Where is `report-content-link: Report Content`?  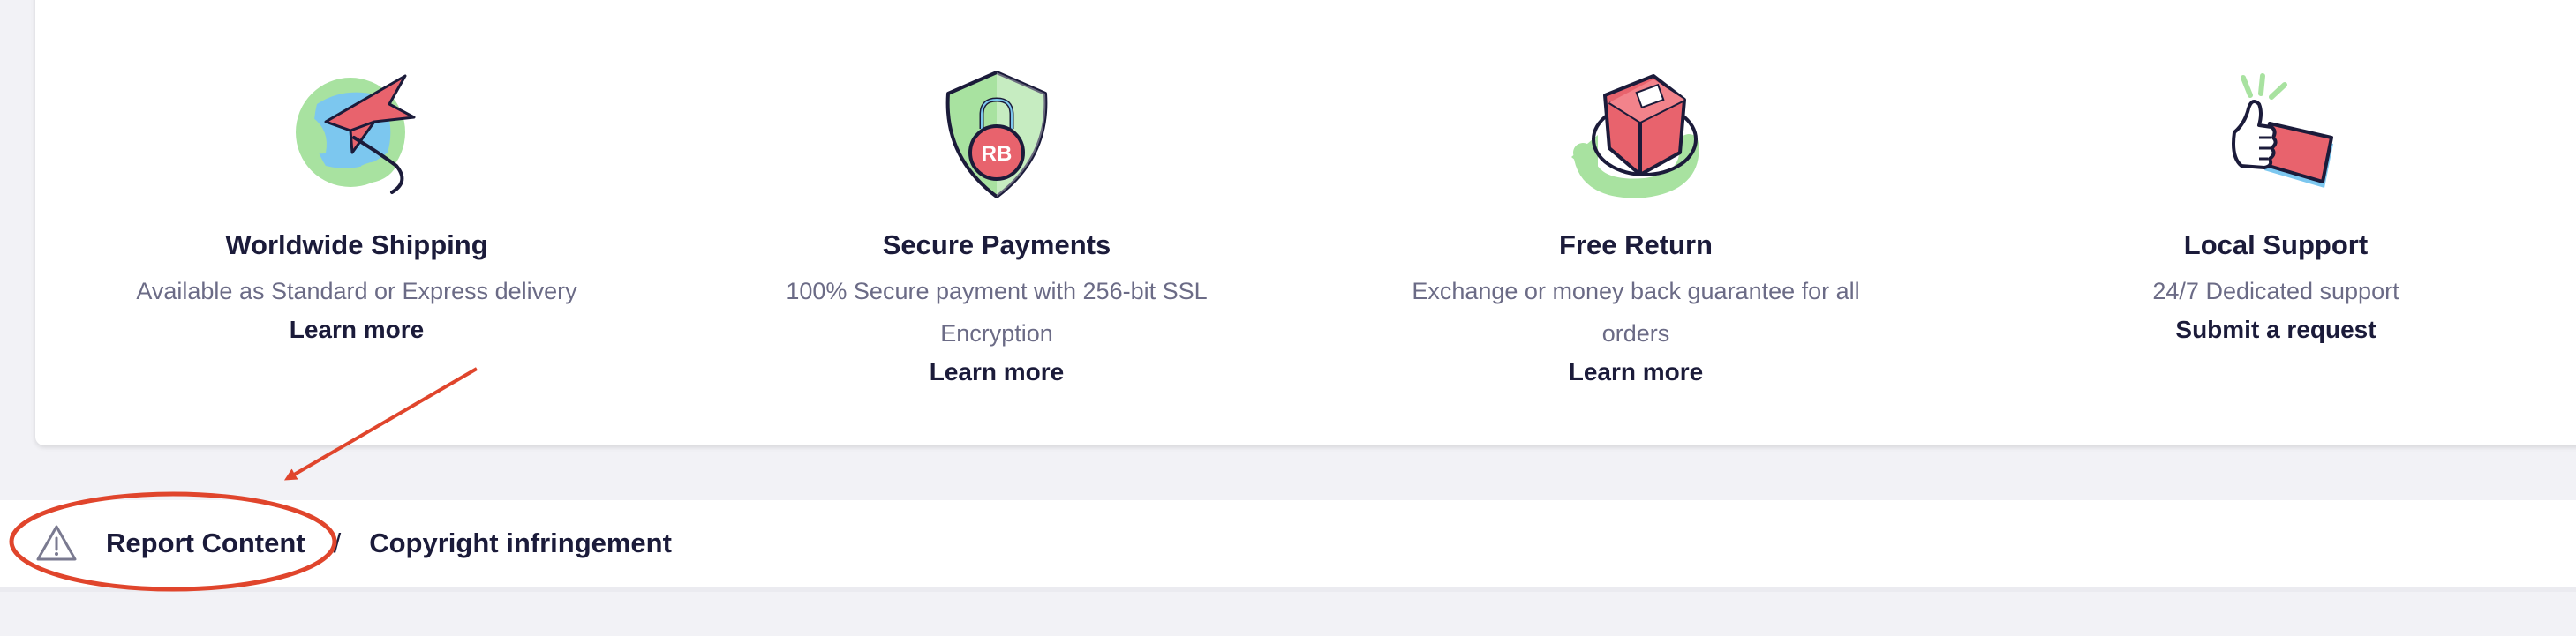
report-content-link: Report Content is located at coordinates (206, 543).